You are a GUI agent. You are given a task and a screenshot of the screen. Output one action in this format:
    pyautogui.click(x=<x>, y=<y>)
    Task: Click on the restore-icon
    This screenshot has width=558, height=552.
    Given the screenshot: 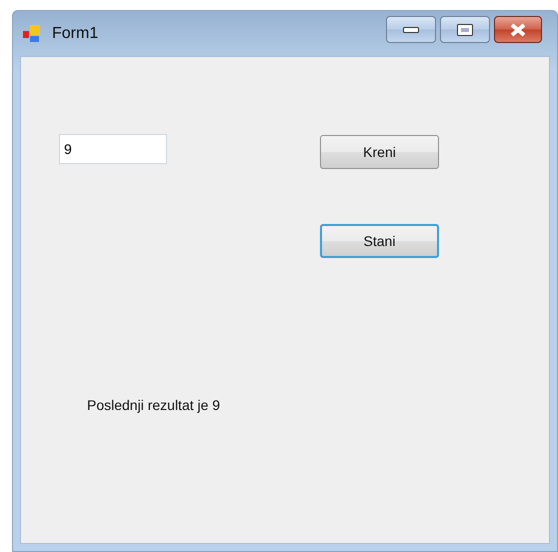 What is the action you would take?
    pyautogui.click(x=465, y=30)
    